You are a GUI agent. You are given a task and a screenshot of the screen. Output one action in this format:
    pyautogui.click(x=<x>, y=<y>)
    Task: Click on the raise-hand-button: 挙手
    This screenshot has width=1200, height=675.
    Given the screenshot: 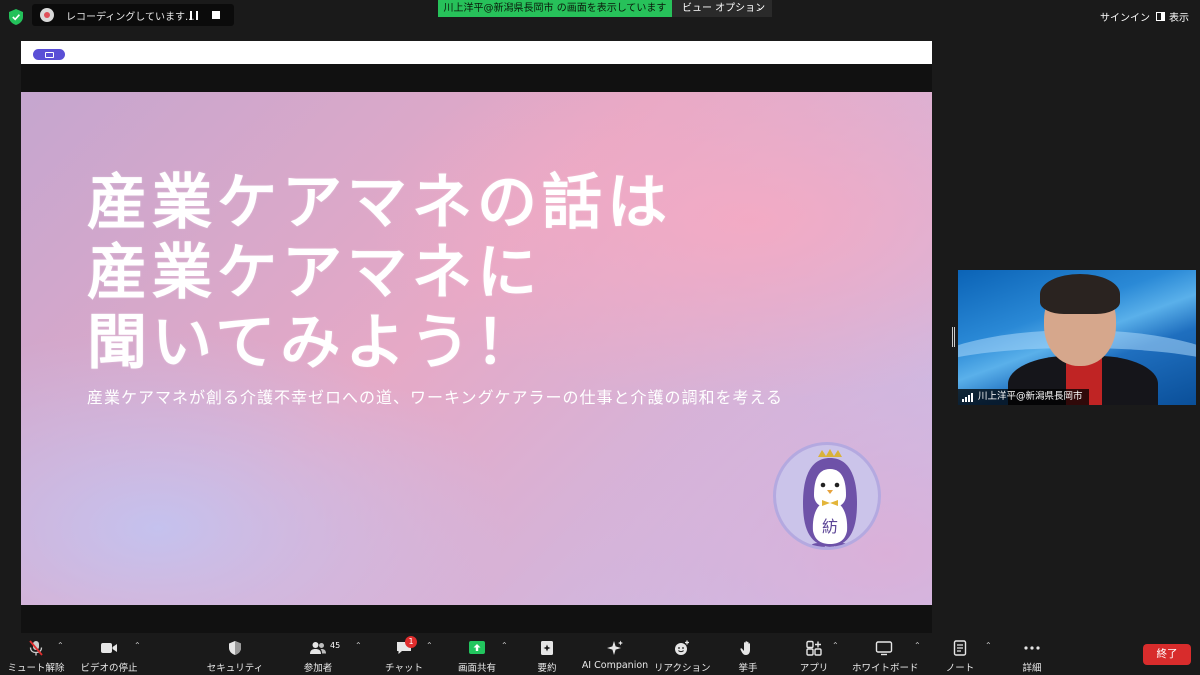 What is the action you would take?
    pyautogui.click(x=748, y=655)
    